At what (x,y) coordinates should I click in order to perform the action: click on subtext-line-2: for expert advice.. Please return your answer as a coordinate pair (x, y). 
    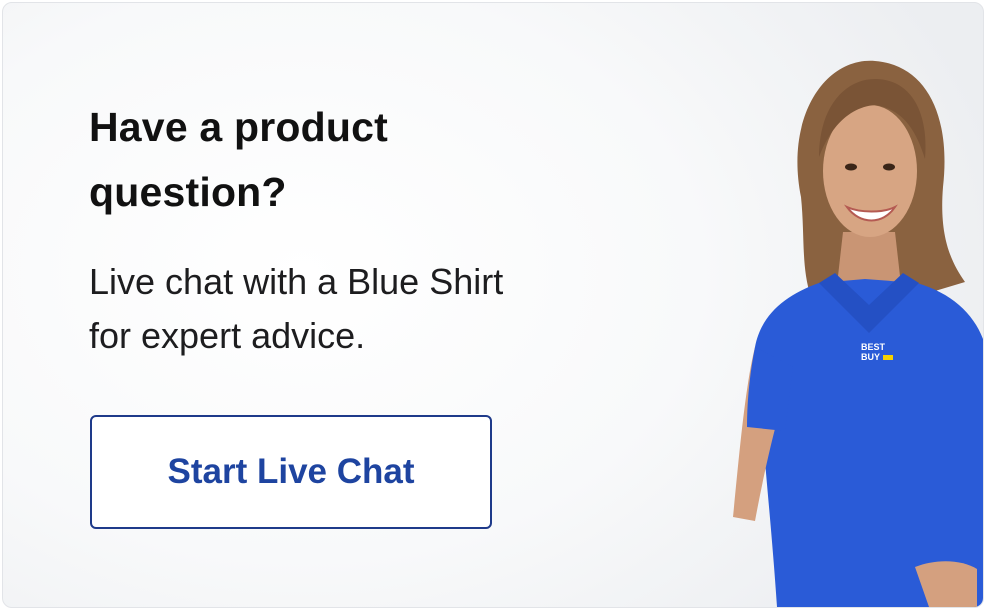
    Looking at the image, I should click on (227, 335).